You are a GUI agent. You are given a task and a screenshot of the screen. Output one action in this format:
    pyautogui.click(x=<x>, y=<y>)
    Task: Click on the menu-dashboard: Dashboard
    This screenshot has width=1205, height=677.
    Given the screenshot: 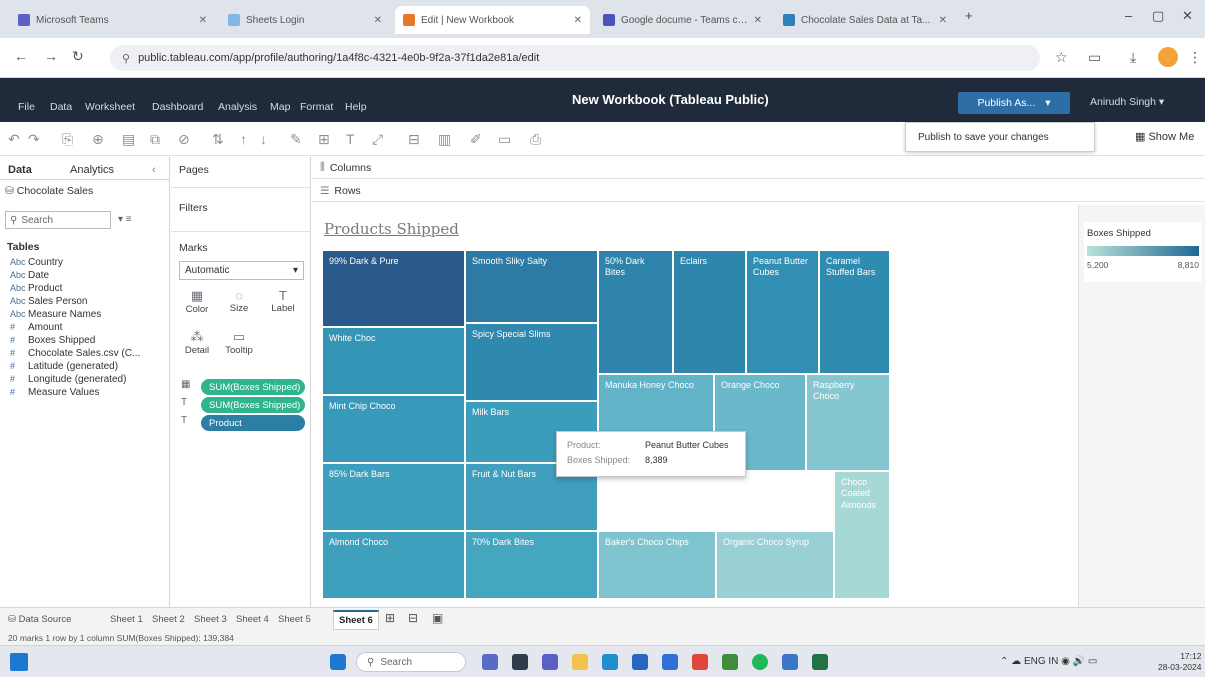 What is the action you would take?
    pyautogui.click(x=177, y=107)
    